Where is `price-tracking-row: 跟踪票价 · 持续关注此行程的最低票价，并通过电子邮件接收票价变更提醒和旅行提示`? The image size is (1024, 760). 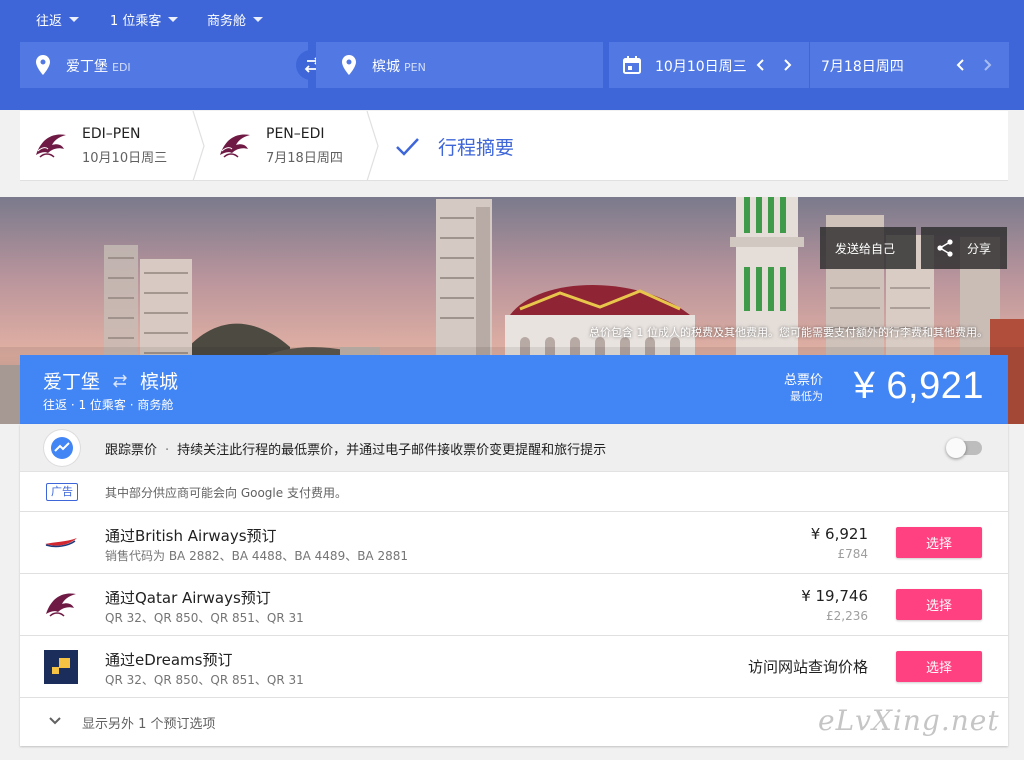 price-tracking-row: 跟踪票价 · 持续关注此行程的最低票价，并通过电子邮件接收票价变更提醒和旅行提示 is located at coordinates (514, 448).